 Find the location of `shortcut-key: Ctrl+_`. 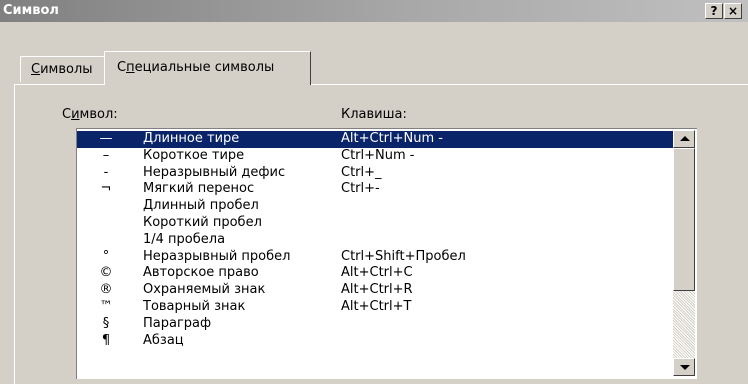

shortcut-key: Ctrl+_ is located at coordinates (361, 172).